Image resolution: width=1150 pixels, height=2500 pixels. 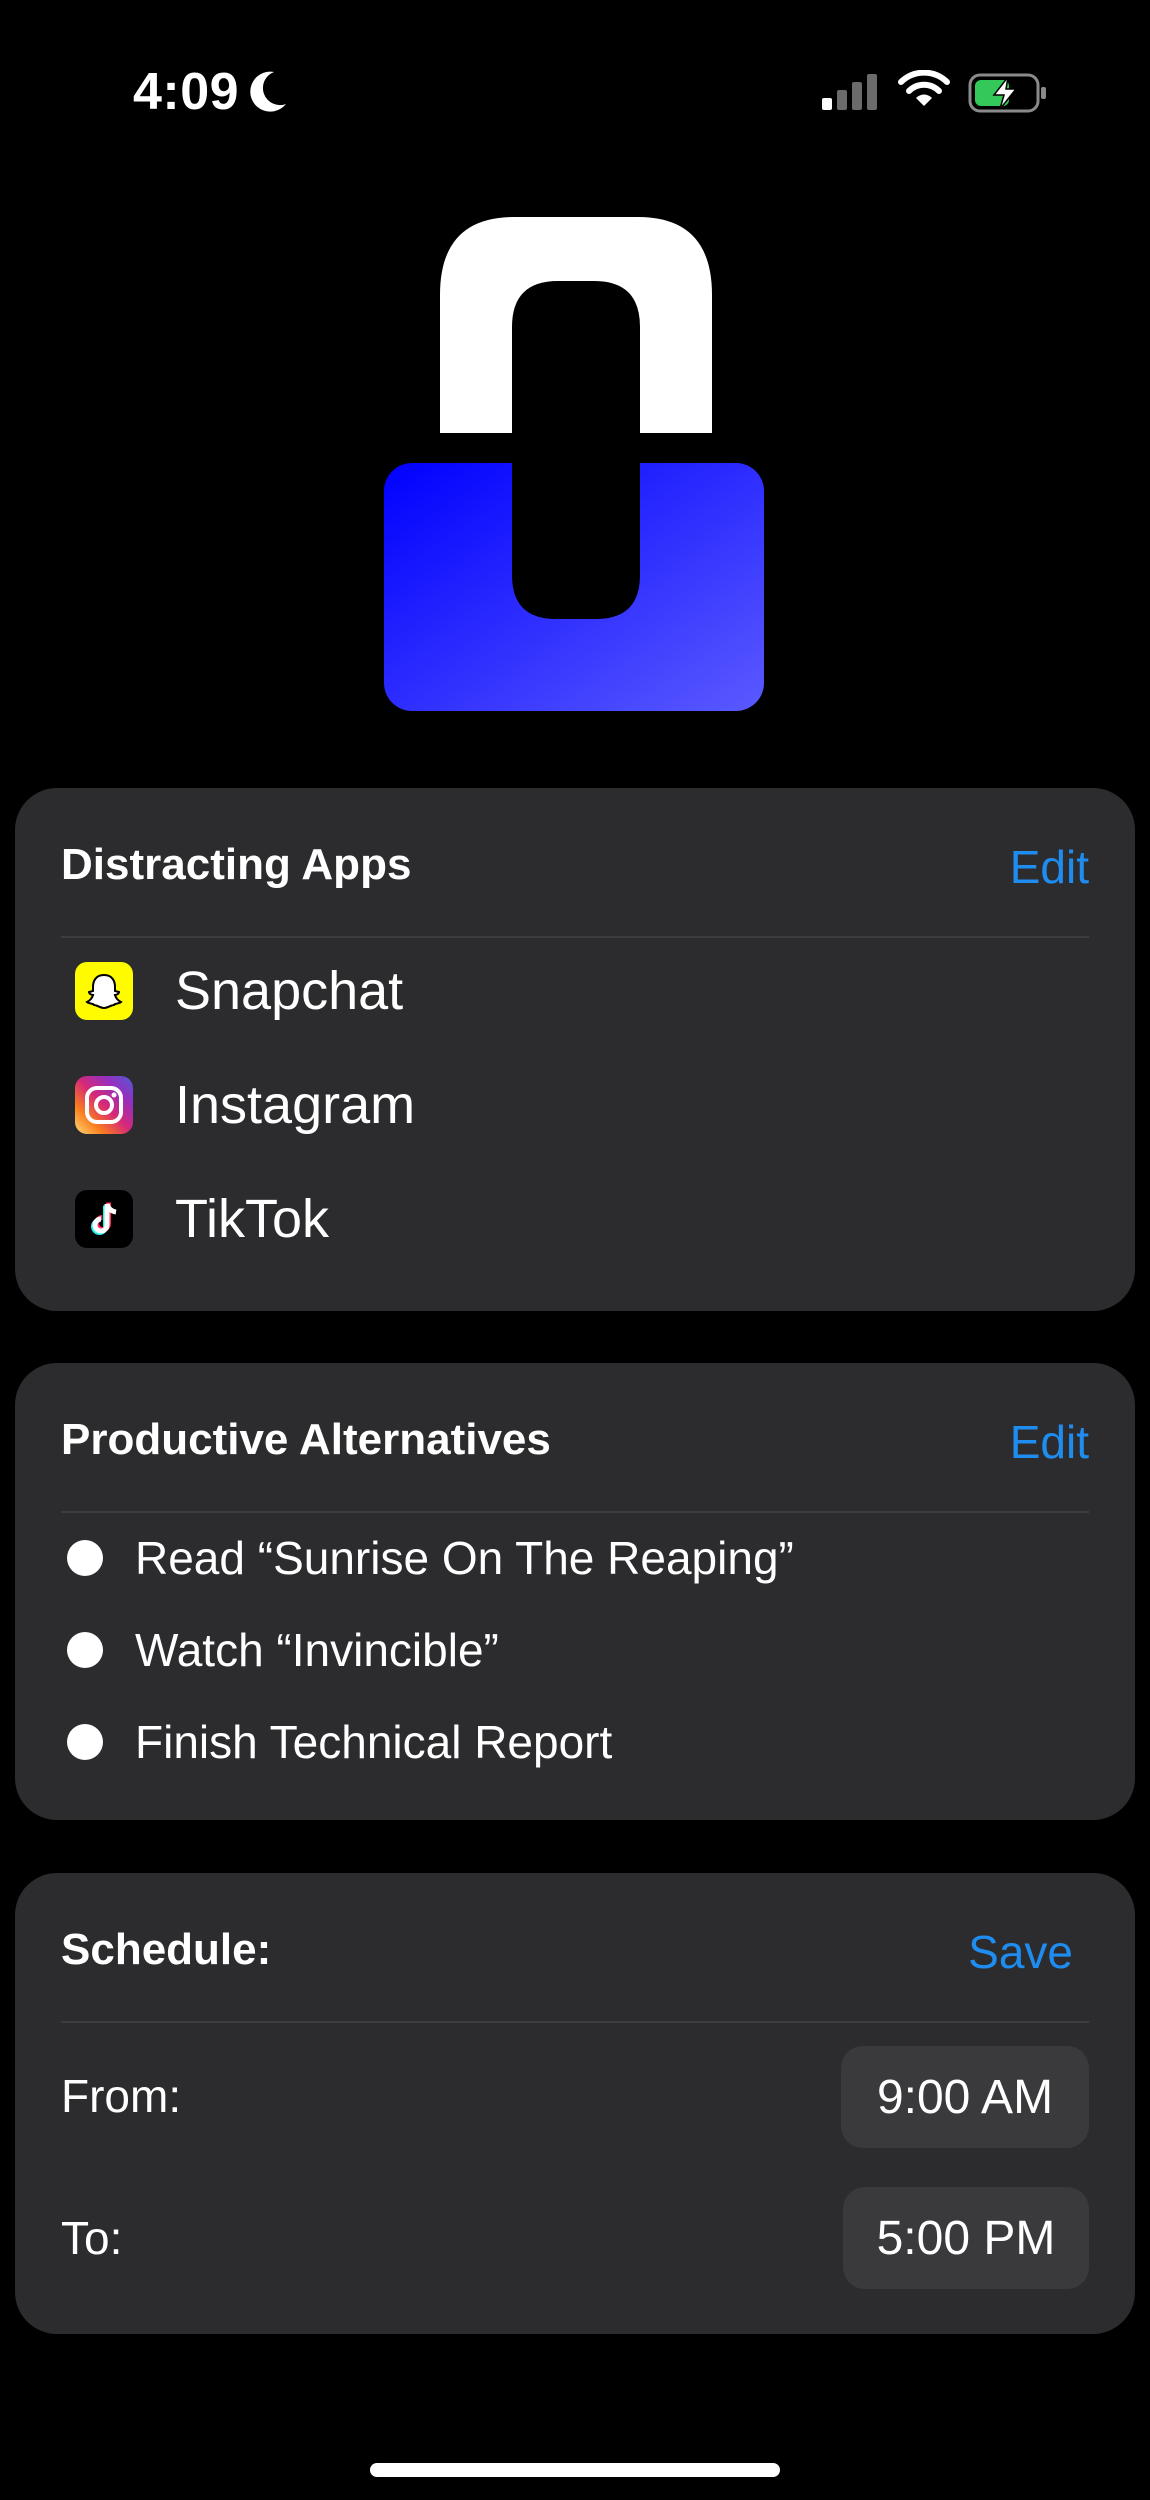 I want to click on list-item: Finish Technical Report, so click(x=339, y=1742).